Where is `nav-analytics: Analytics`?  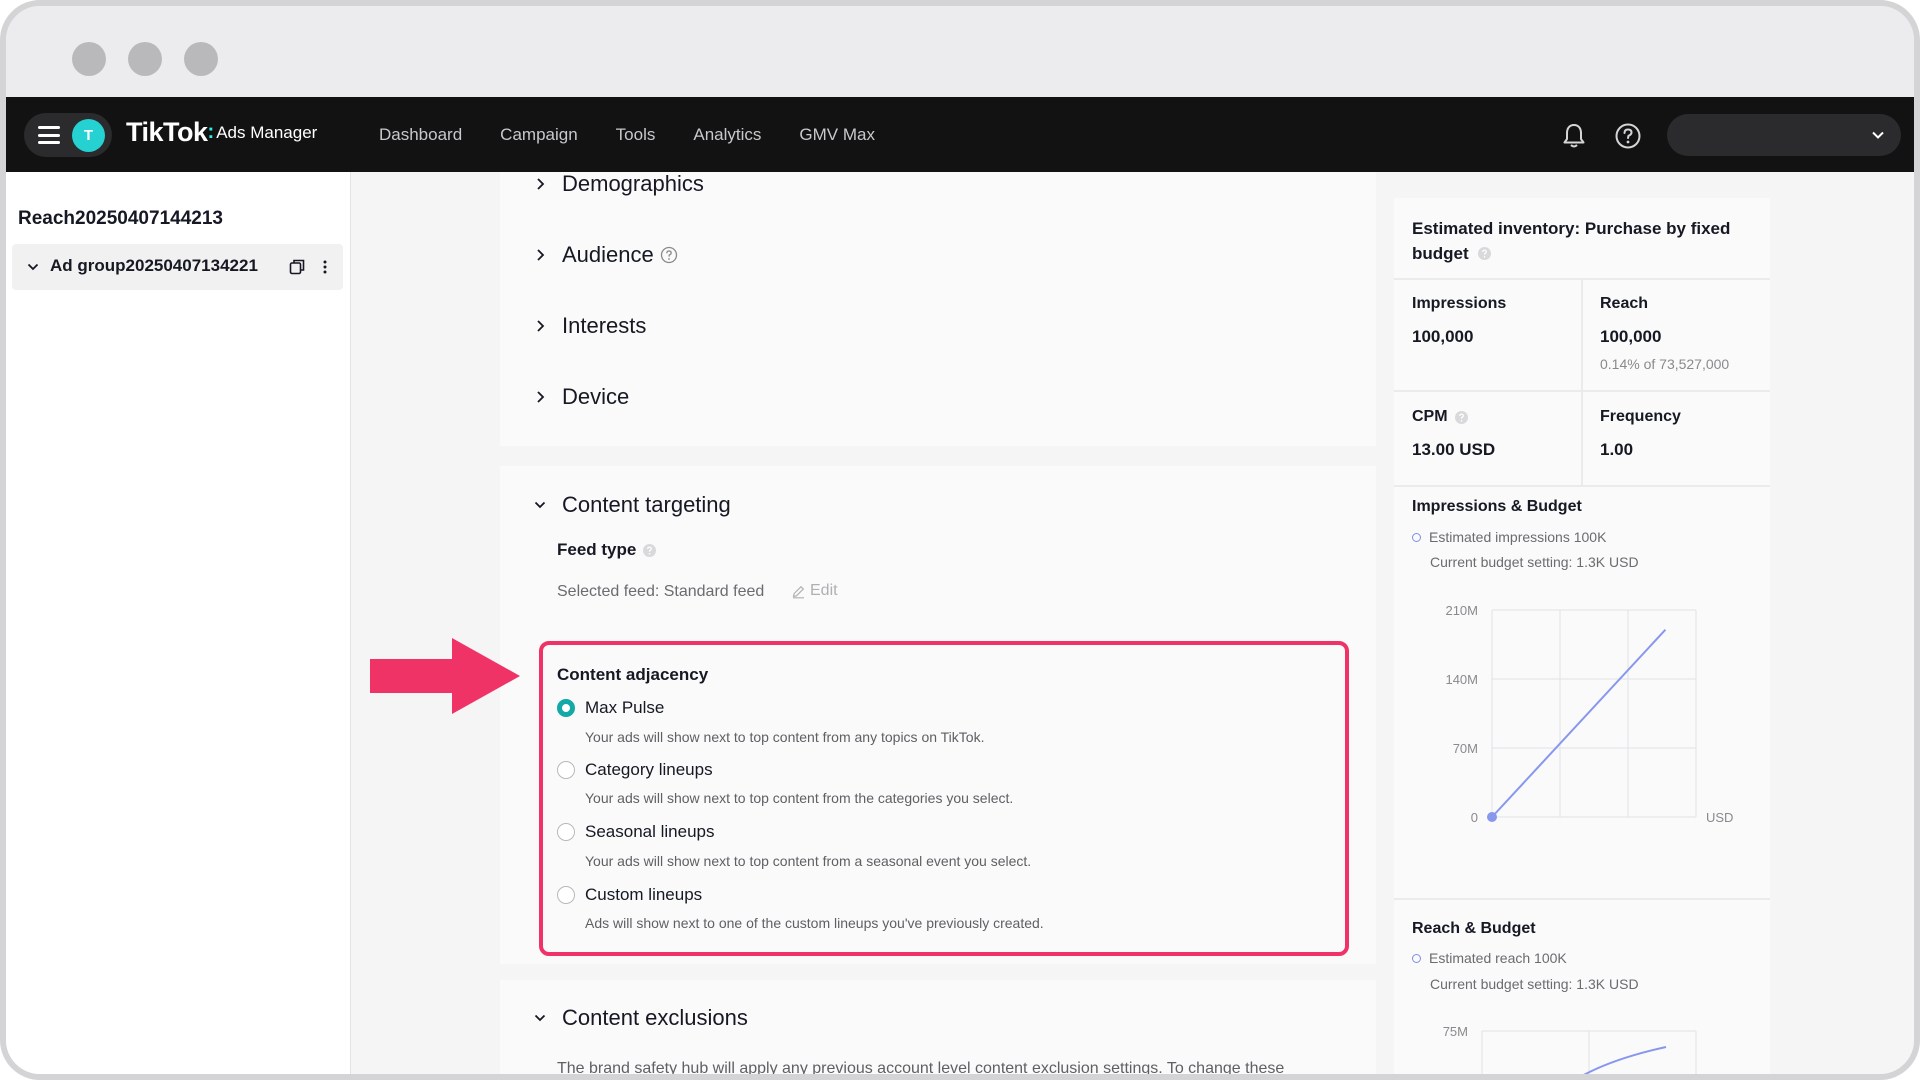
nav-analytics: Analytics is located at coordinates (727, 135).